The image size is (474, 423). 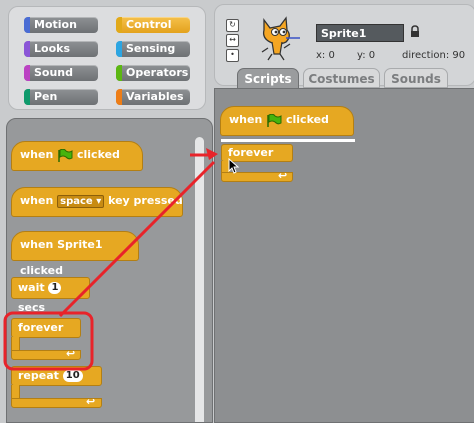 I want to click on drag-arrow-head, so click(x=212, y=154).